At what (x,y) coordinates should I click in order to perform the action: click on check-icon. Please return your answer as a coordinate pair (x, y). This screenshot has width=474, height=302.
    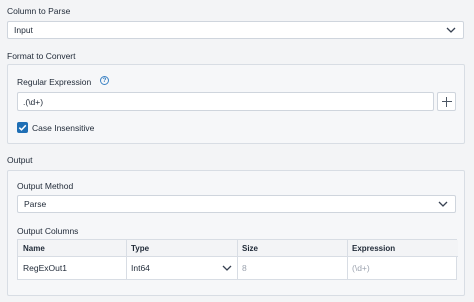
    Looking at the image, I should click on (22, 127).